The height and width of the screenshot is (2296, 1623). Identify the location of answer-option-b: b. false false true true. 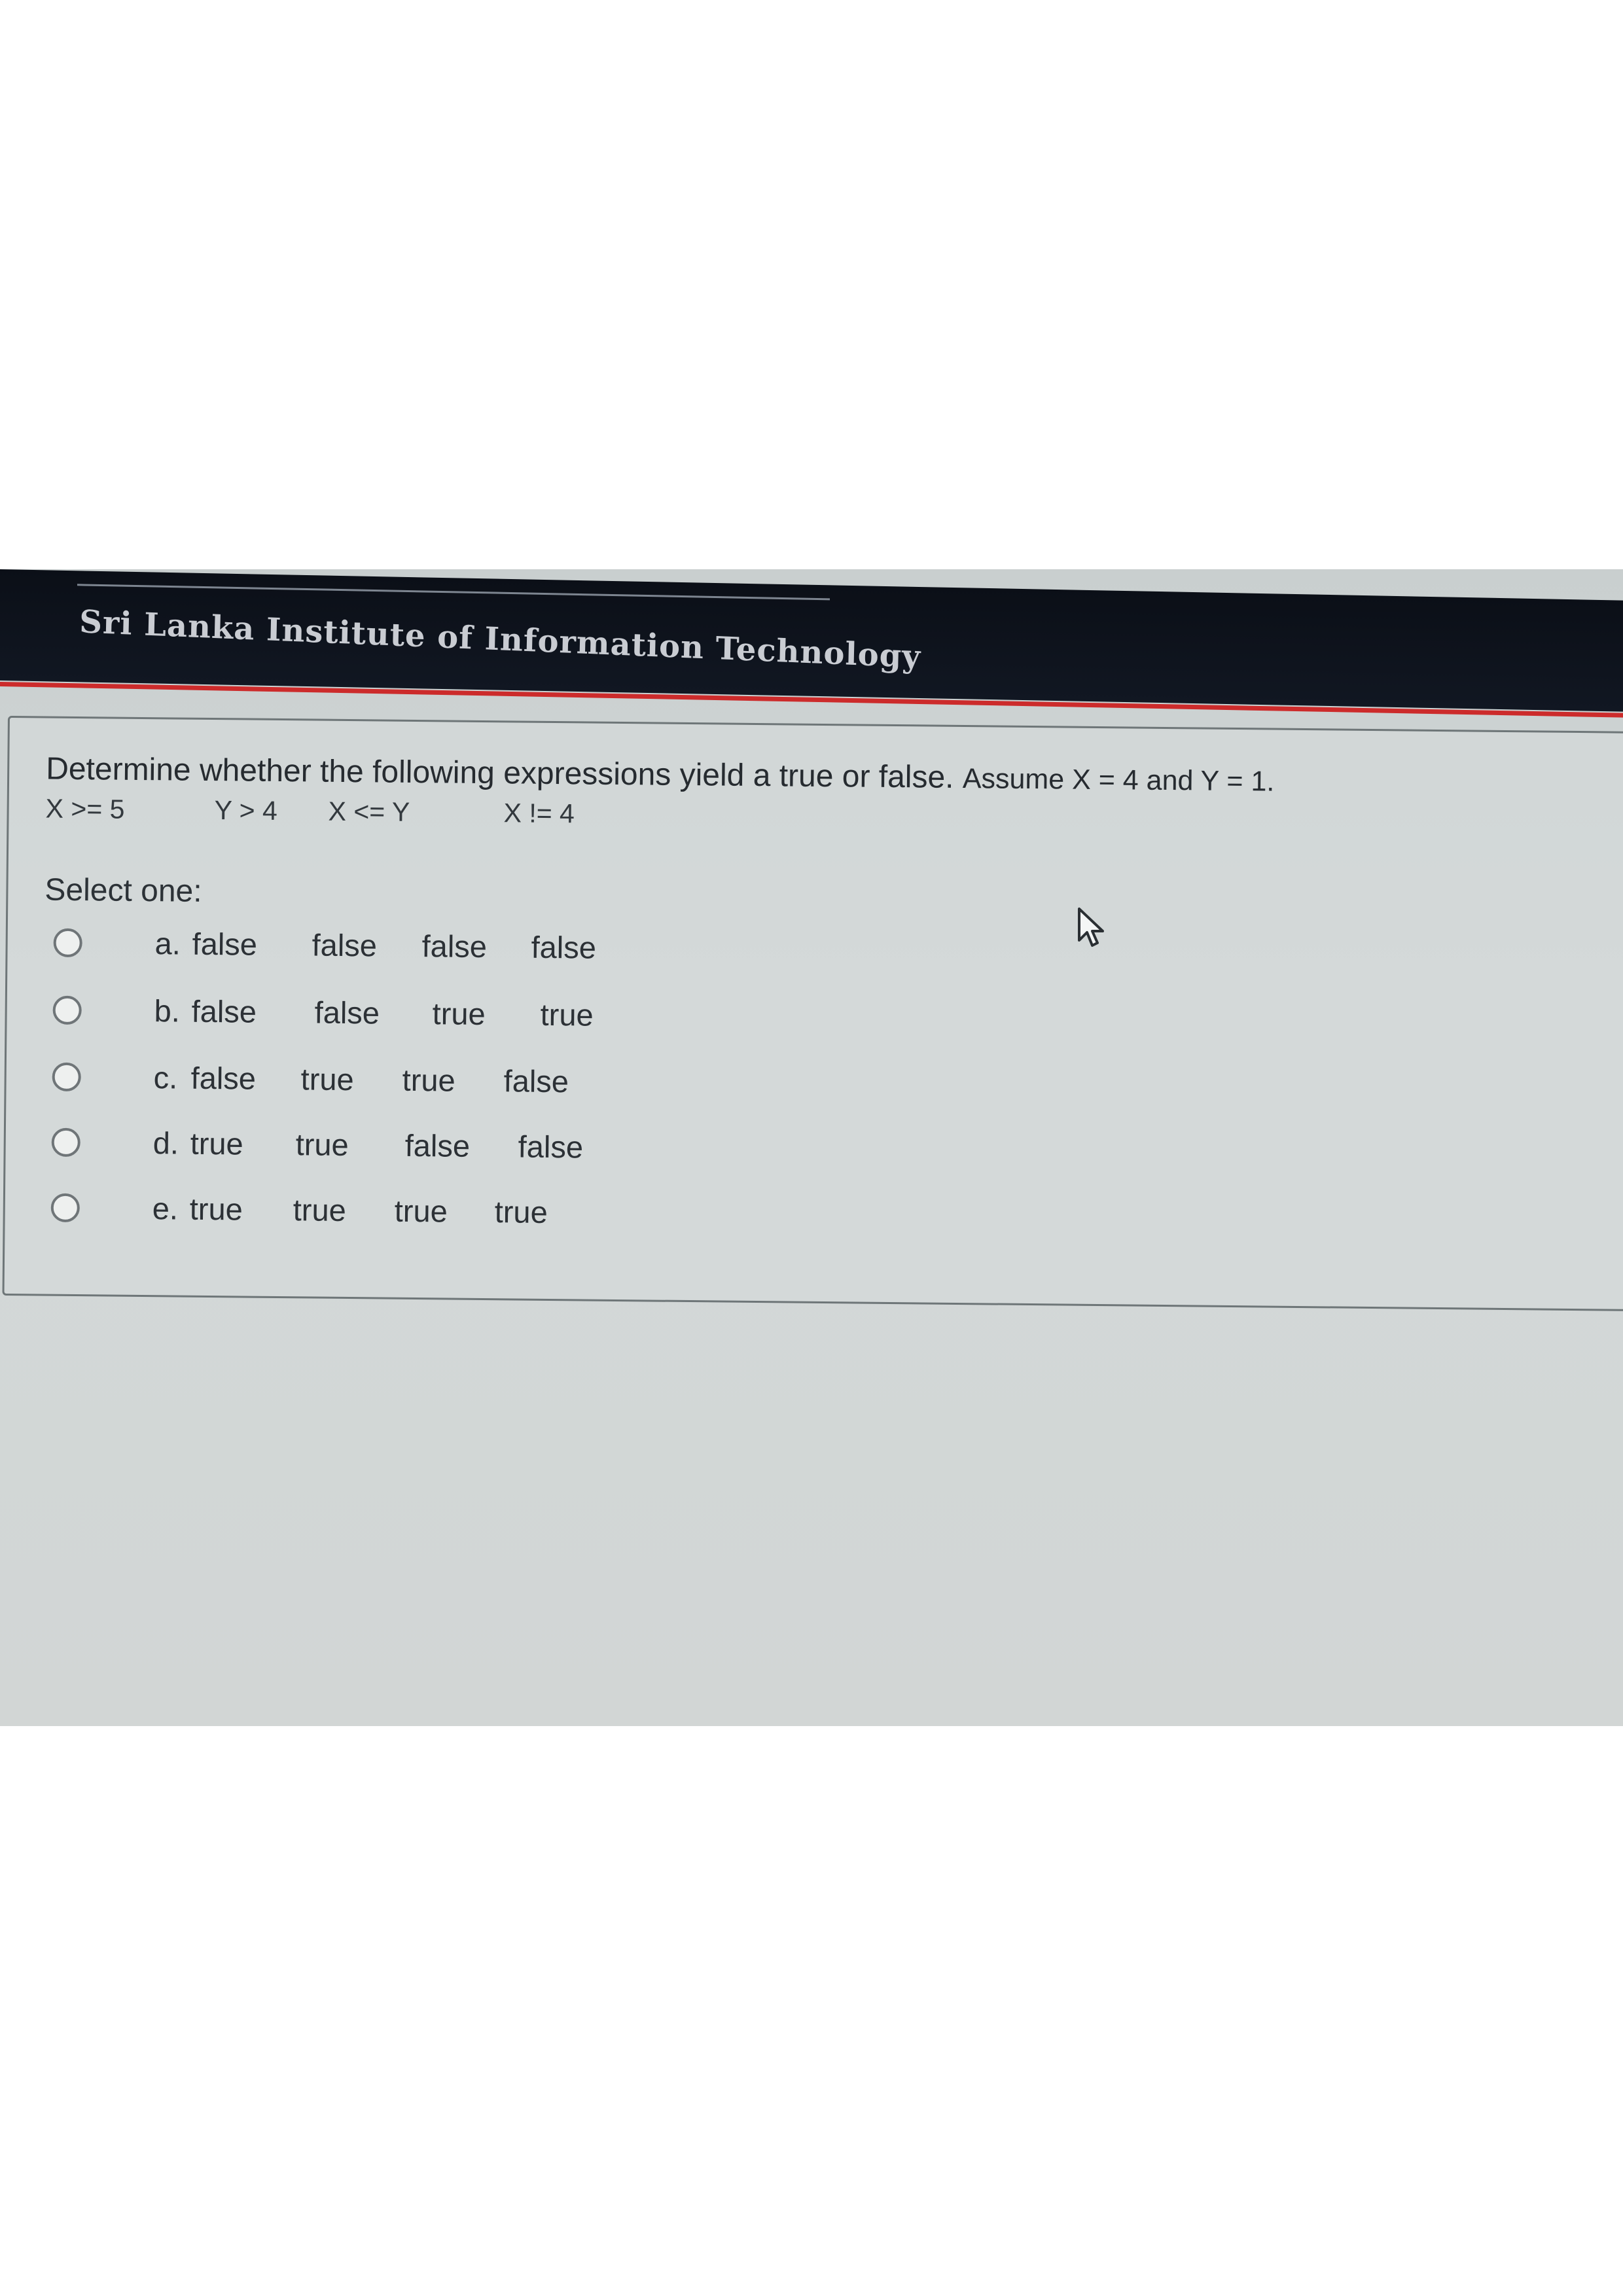
(347, 1018).